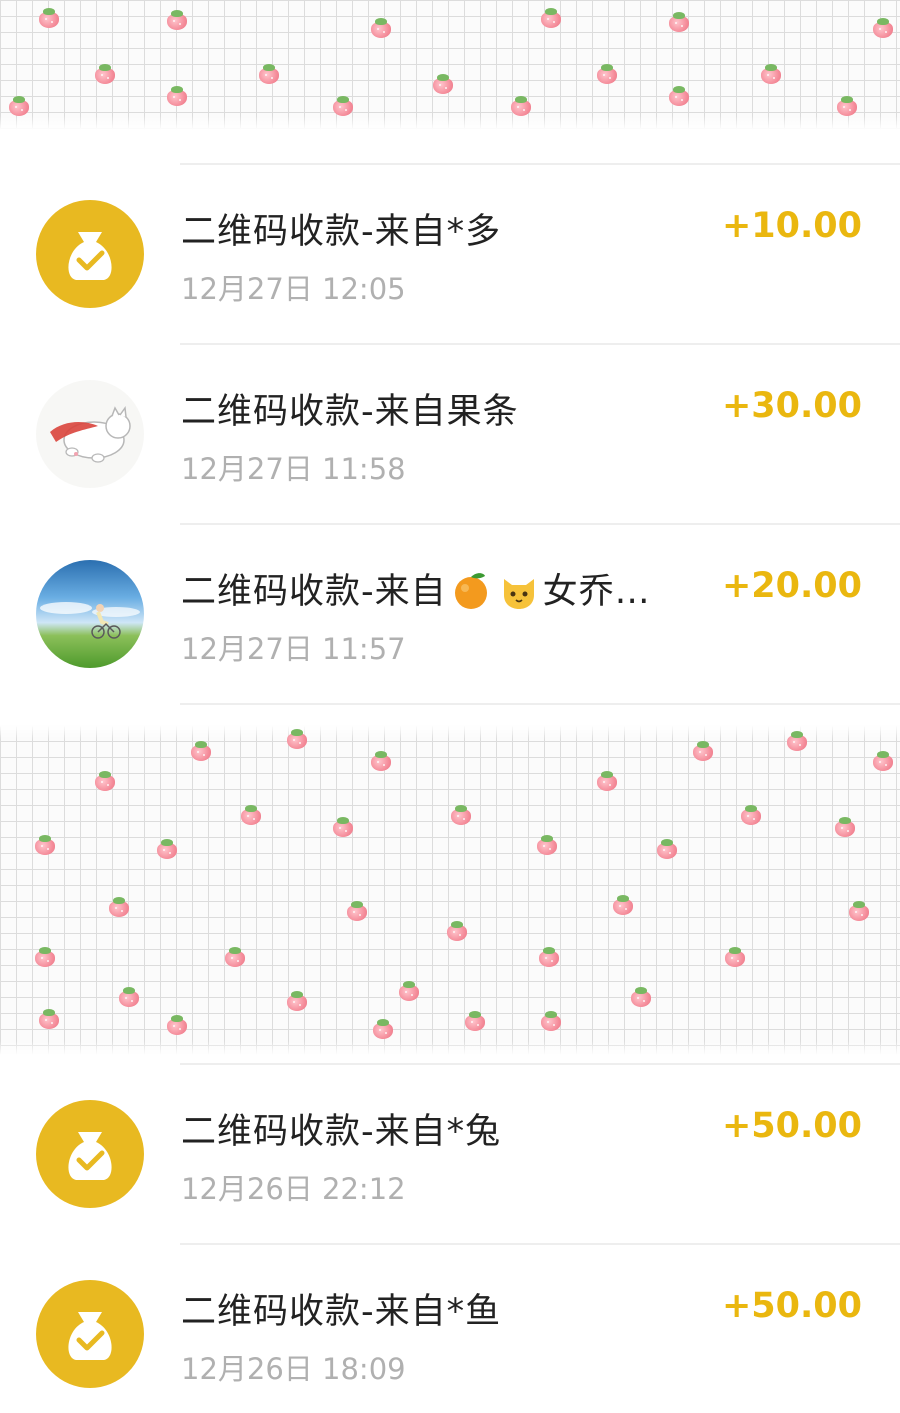 The width and height of the screenshot is (900, 1413). What do you see at coordinates (519, 590) in the screenshot?
I see `cat-face-emoji` at bounding box center [519, 590].